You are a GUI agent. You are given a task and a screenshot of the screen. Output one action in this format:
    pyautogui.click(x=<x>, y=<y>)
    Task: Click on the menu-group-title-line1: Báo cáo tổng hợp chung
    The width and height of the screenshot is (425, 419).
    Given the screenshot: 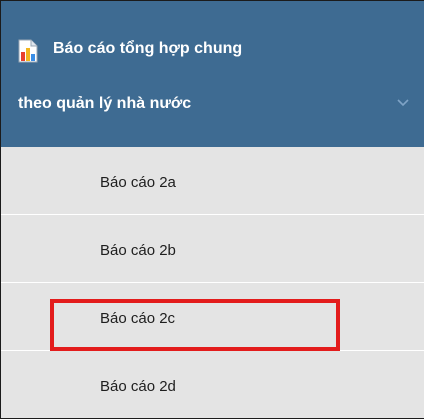 What is the action you would take?
    pyautogui.click(x=148, y=48)
    